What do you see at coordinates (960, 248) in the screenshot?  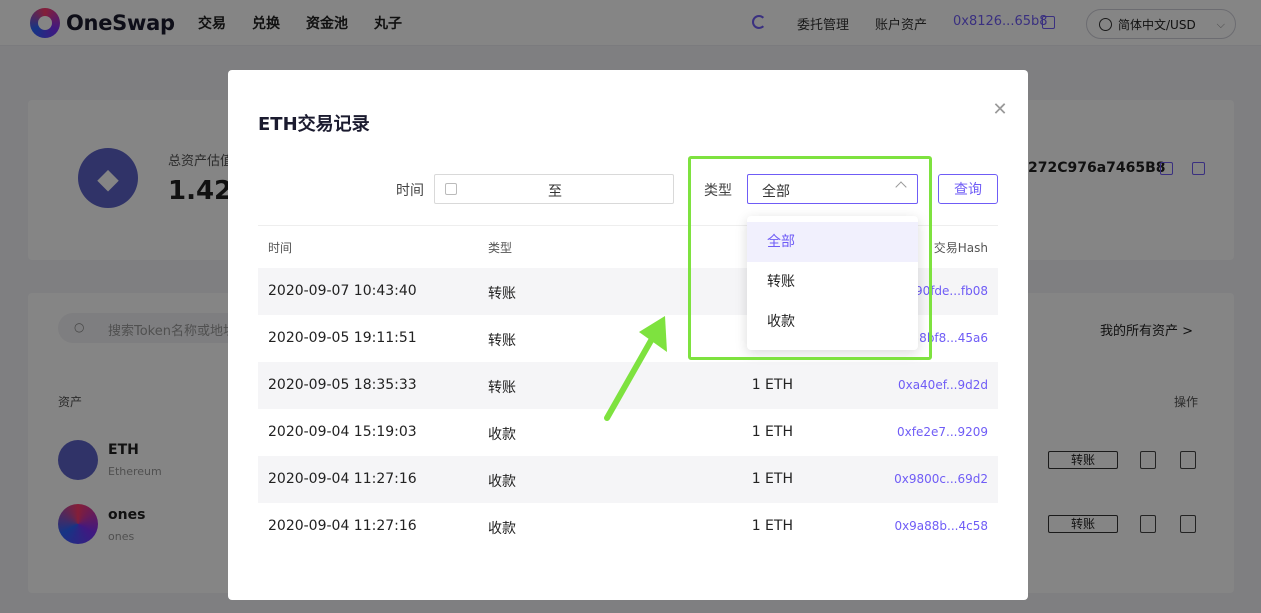 I see `col-hash: 交易Hash` at bounding box center [960, 248].